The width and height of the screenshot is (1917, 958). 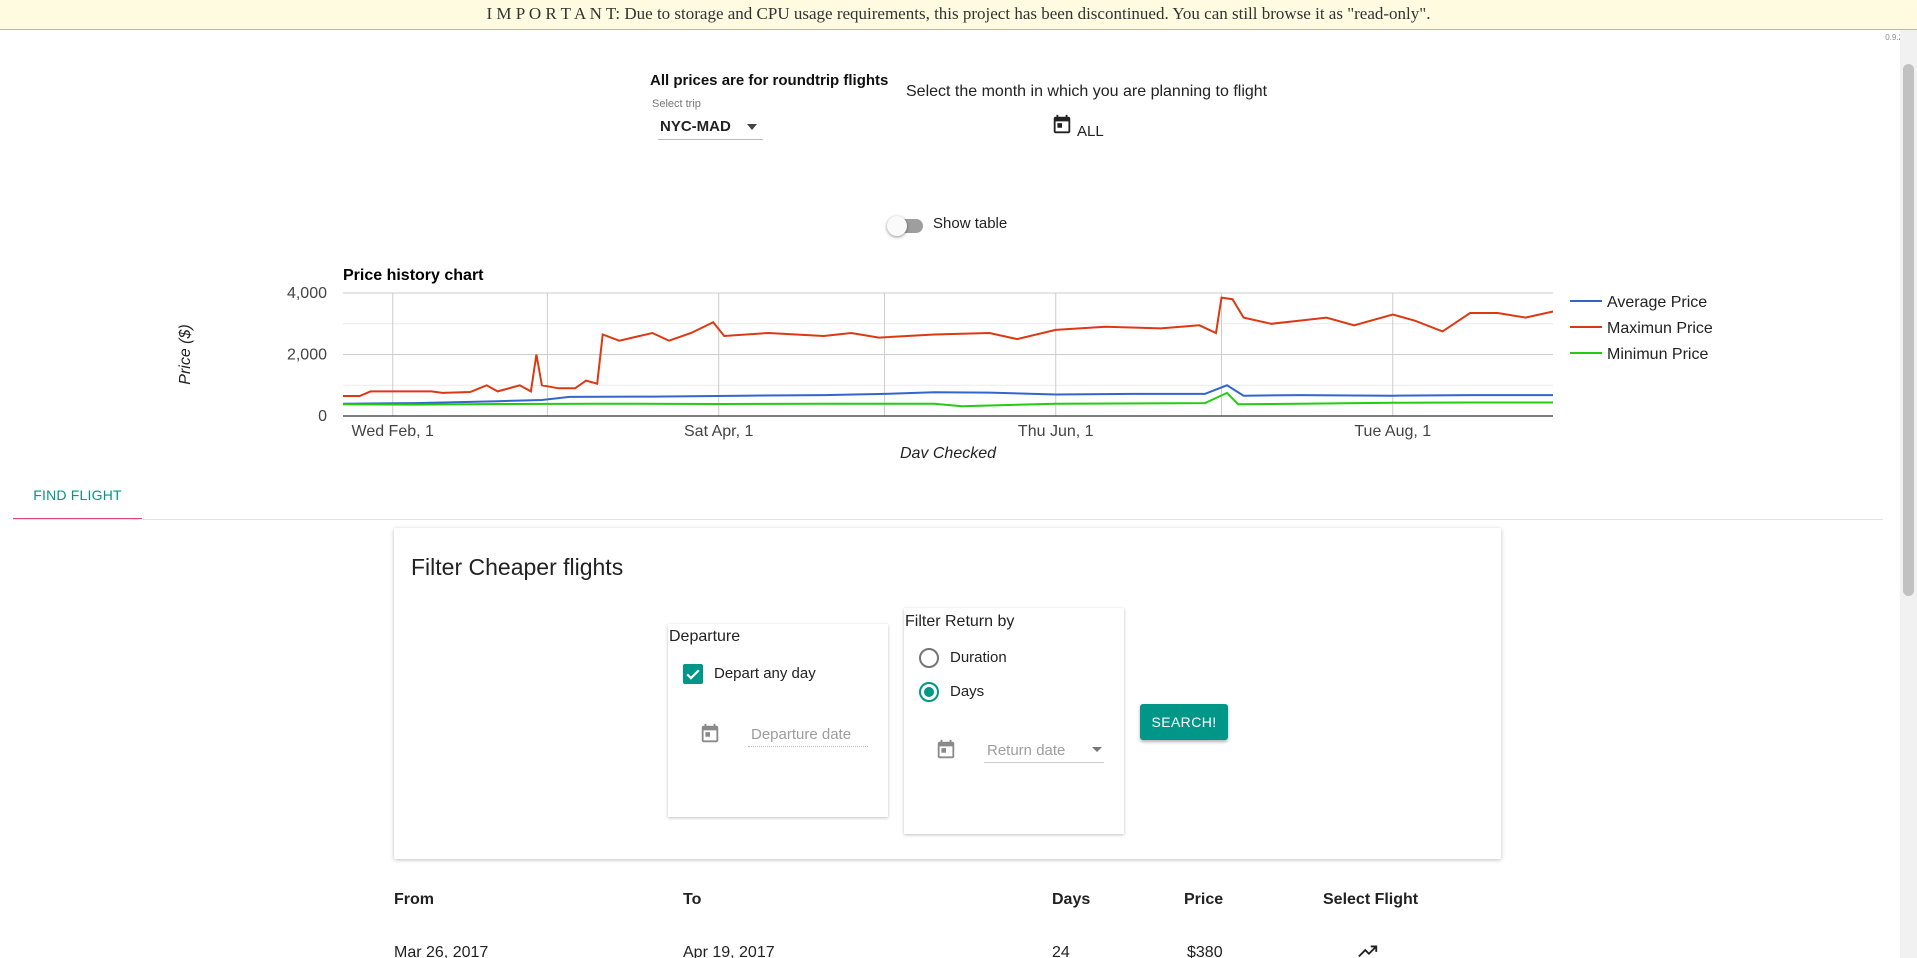 What do you see at coordinates (393, 431) in the screenshot?
I see `x-tick-label: Wed Feb, 1` at bounding box center [393, 431].